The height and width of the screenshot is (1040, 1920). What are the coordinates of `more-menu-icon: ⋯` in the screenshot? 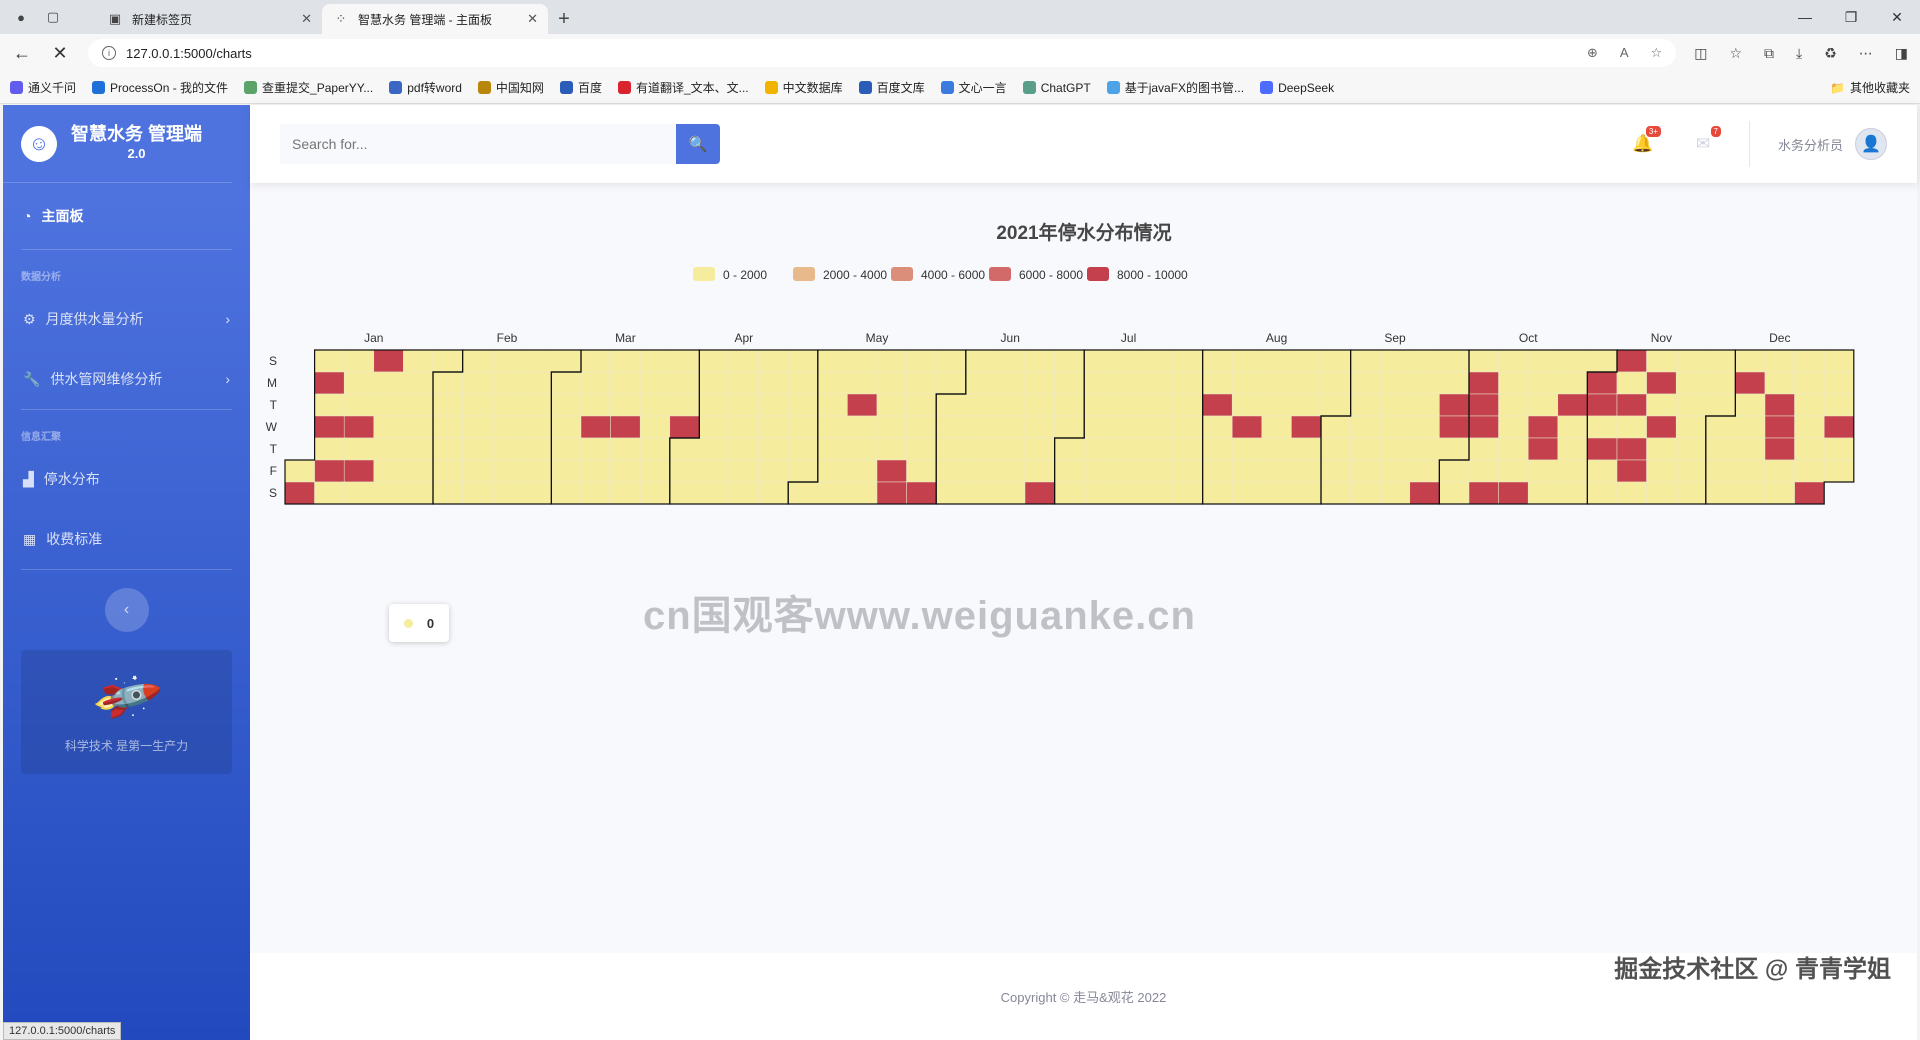 It's located at (1866, 53).